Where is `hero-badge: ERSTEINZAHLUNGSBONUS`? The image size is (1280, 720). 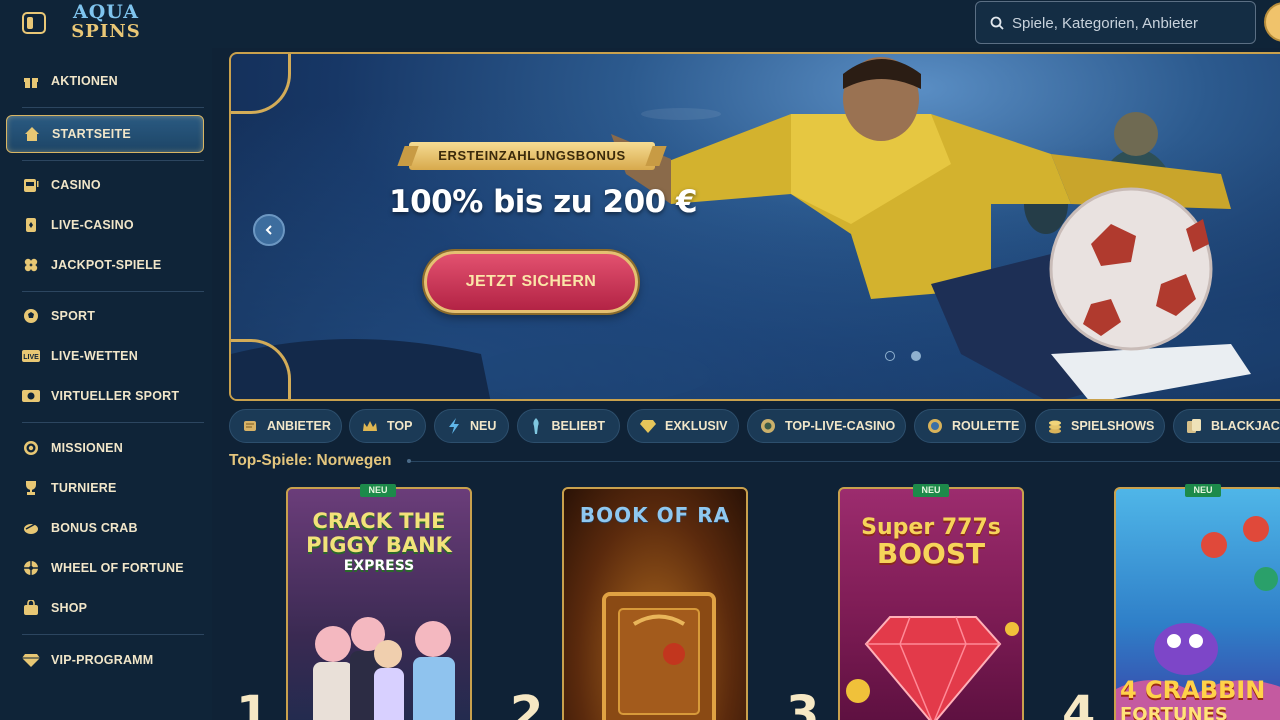
hero-badge: ERSTEINZAHLUNGSBONUS is located at coordinates (532, 156).